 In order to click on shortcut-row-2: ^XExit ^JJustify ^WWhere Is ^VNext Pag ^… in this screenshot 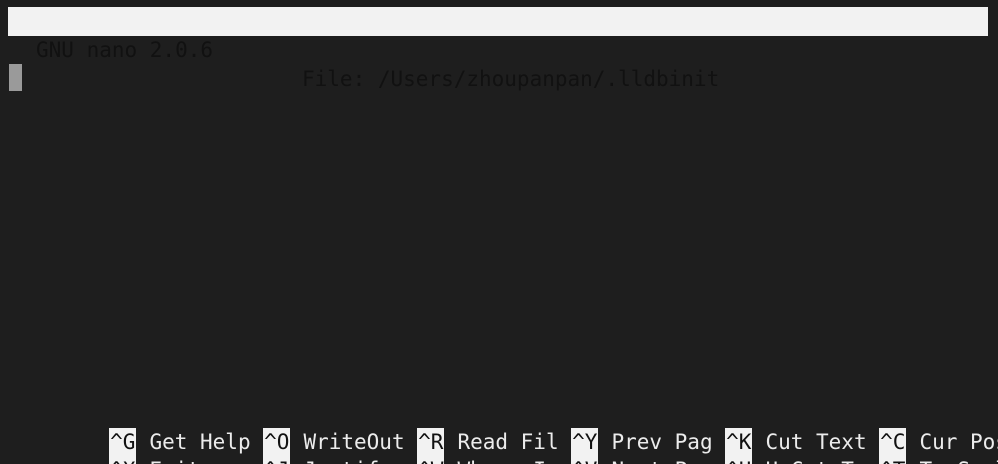, I will do `click(503, 446)`.